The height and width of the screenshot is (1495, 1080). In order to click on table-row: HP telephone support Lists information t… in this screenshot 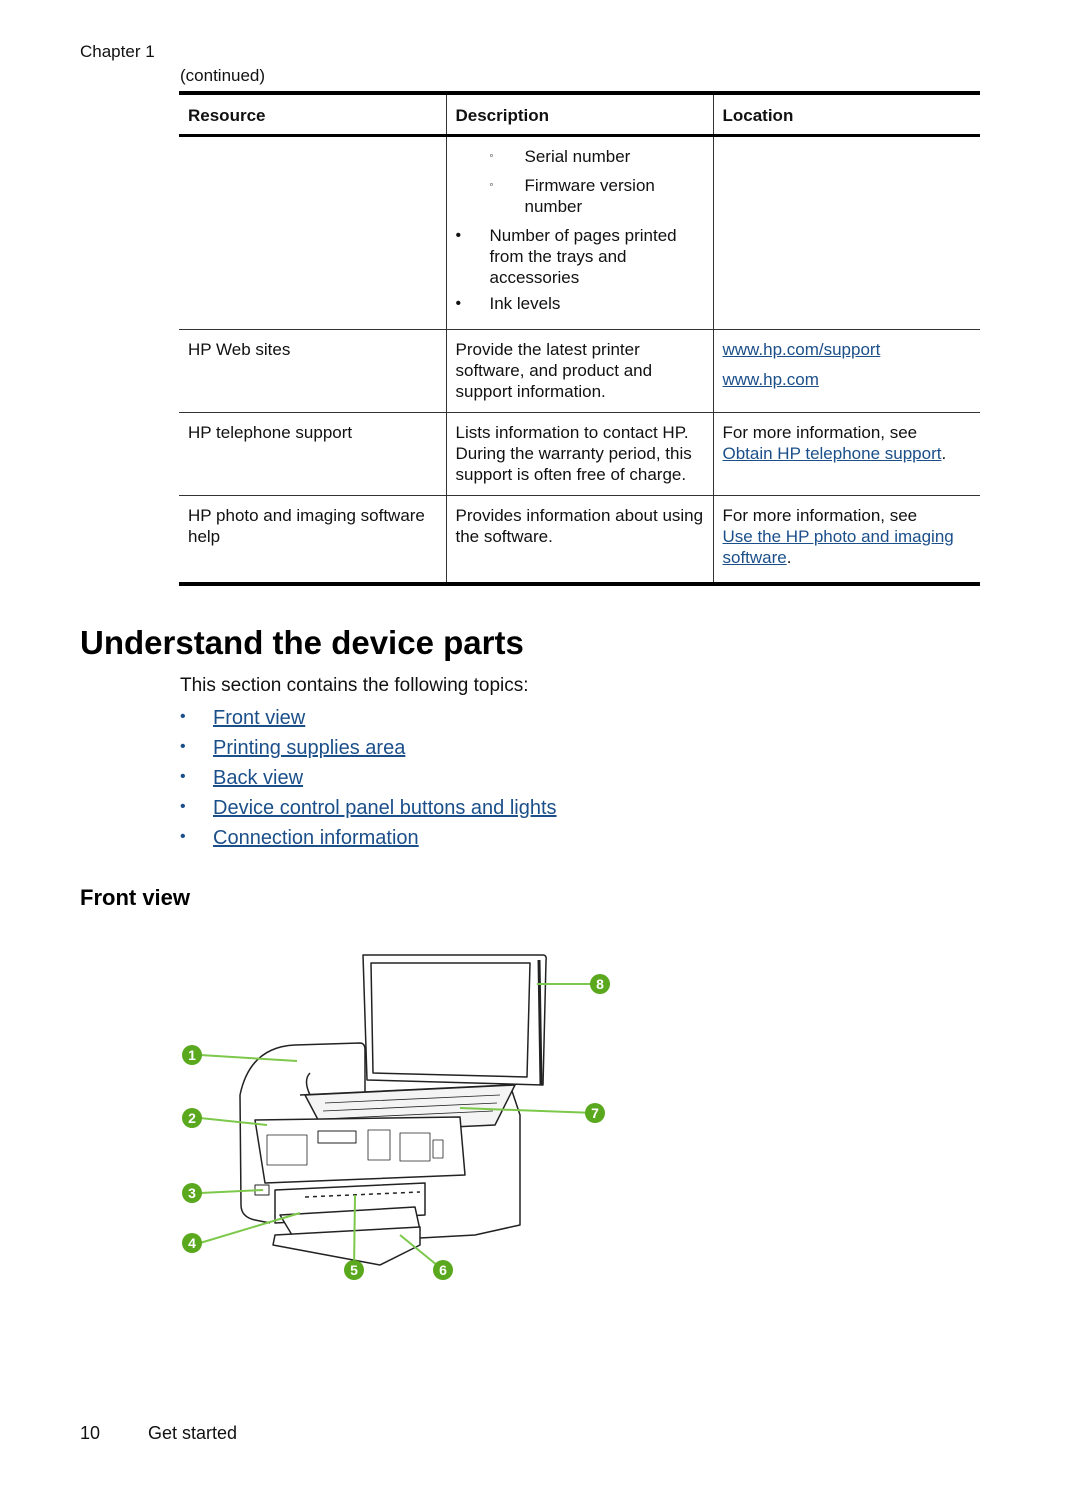, I will do `click(579, 454)`.